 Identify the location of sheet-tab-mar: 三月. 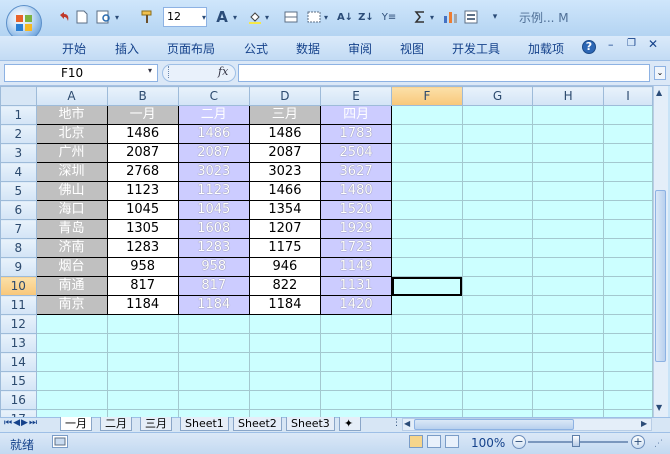
(156, 424).